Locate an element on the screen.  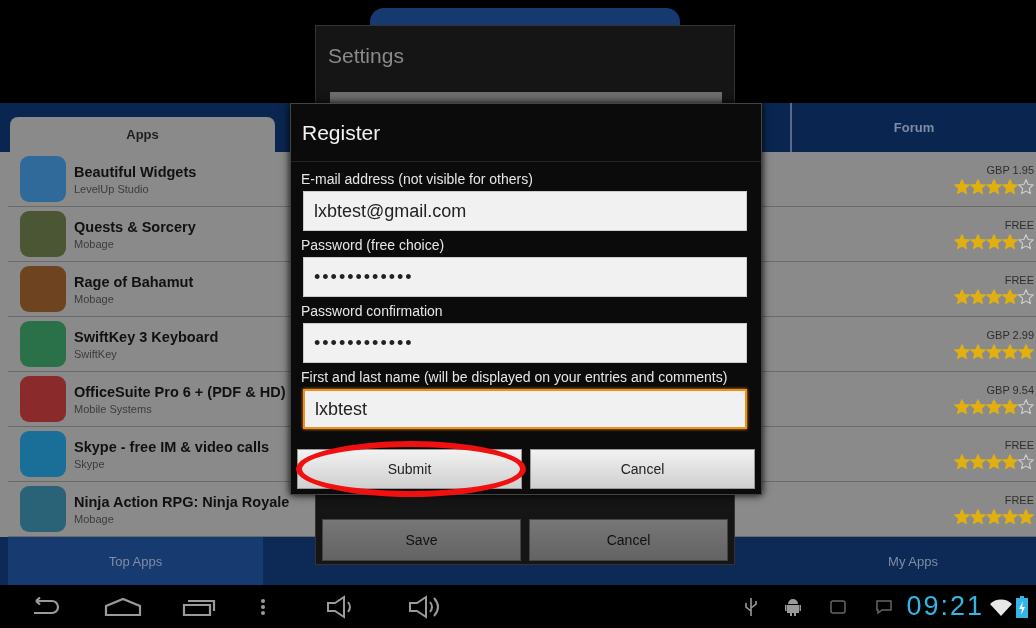
app-price: GBP 1.95 is located at coordinates (1010, 169).